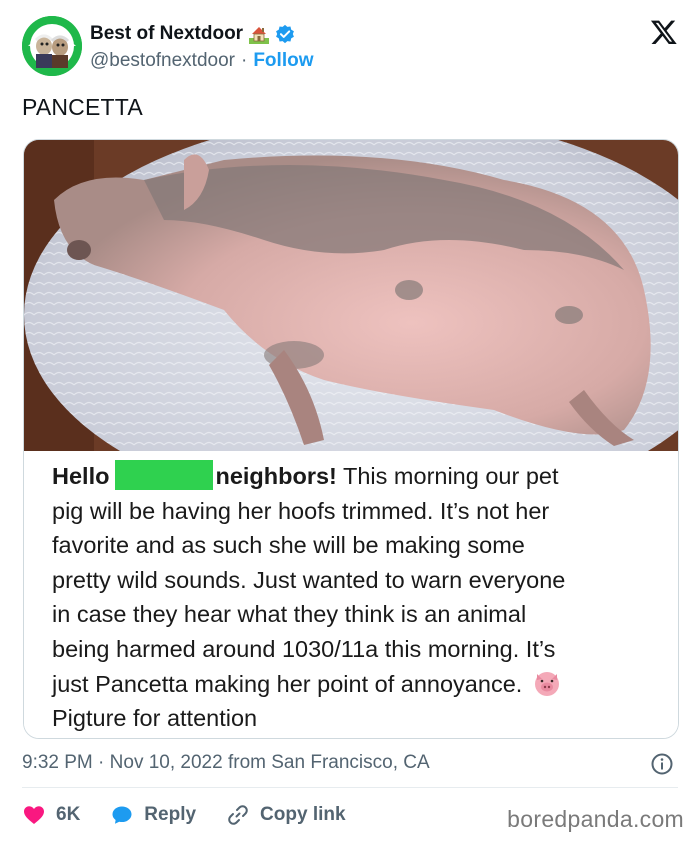  What do you see at coordinates (122, 815) in the screenshot?
I see `reply-bubble-icon` at bounding box center [122, 815].